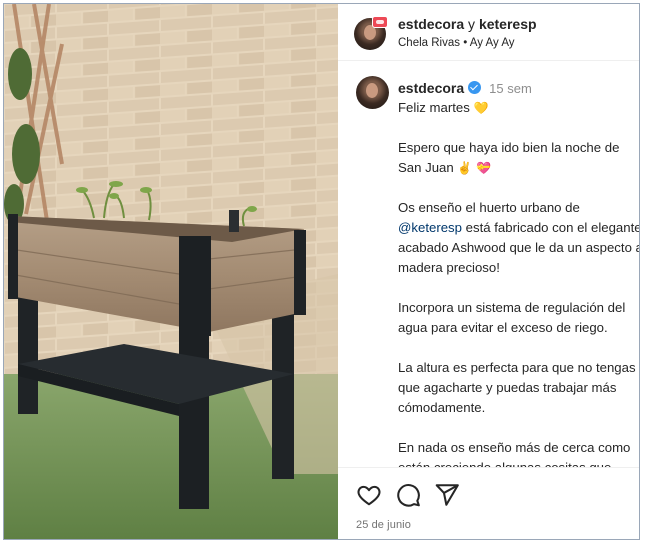  I want to click on heart-ribbon-icon: 💝, so click(483, 168).